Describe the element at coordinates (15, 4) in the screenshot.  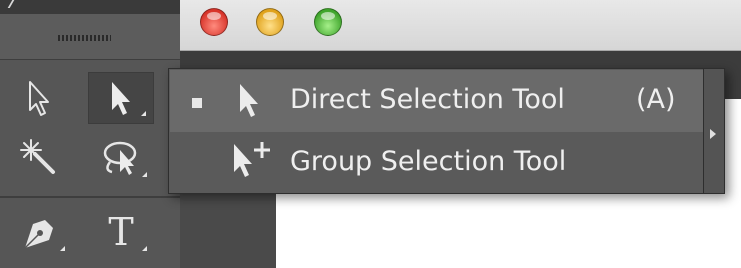
I see `panel-close-icon` at that location.